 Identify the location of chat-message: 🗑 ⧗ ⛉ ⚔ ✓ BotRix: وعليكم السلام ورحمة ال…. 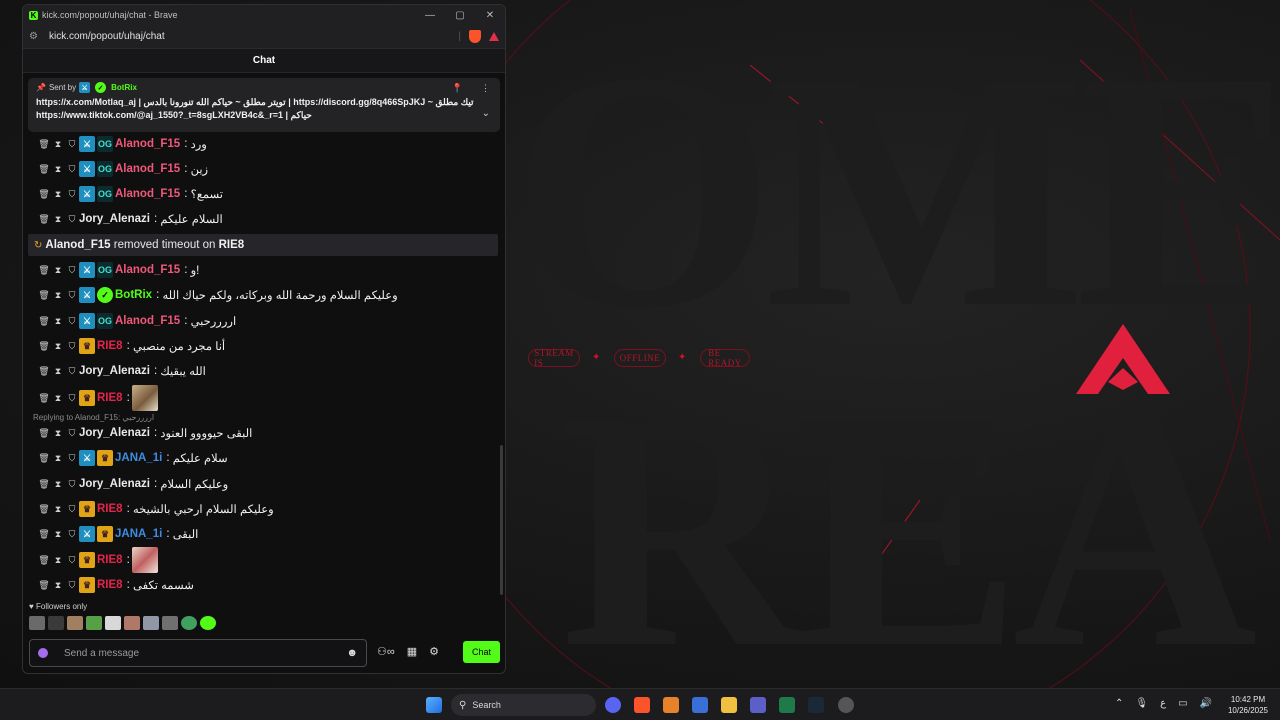
(261, 295).